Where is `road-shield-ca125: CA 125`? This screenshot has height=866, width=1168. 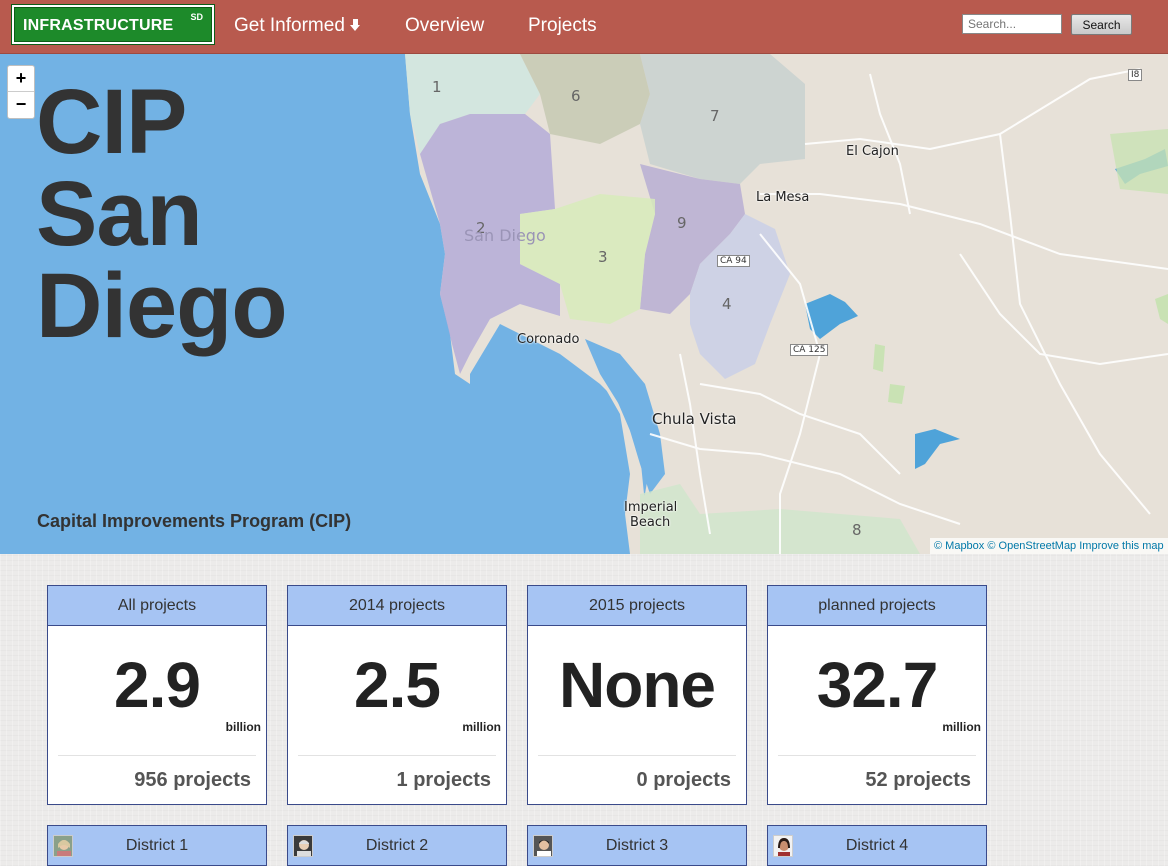
road-shield-ca125: CA 125 is located at coordinates (809, 350).